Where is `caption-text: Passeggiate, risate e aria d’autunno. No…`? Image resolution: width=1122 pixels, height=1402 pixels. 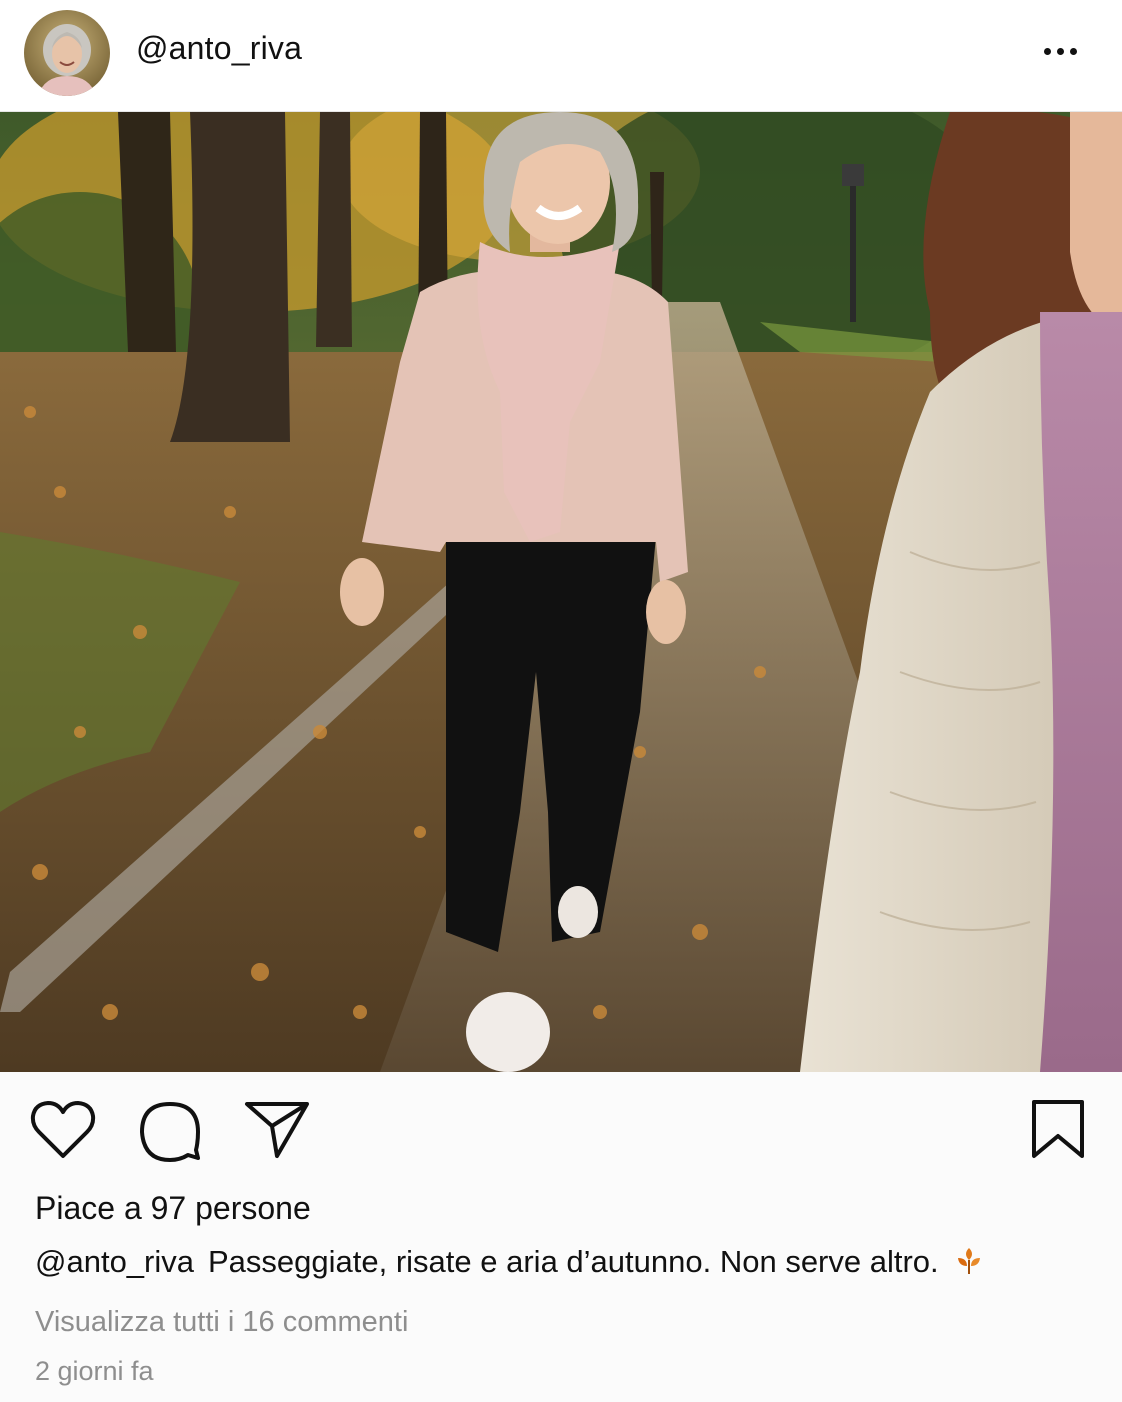
caption-text: Passeggiate, risate e aria d’autunno. No… is located at coordinates (573, 1261).